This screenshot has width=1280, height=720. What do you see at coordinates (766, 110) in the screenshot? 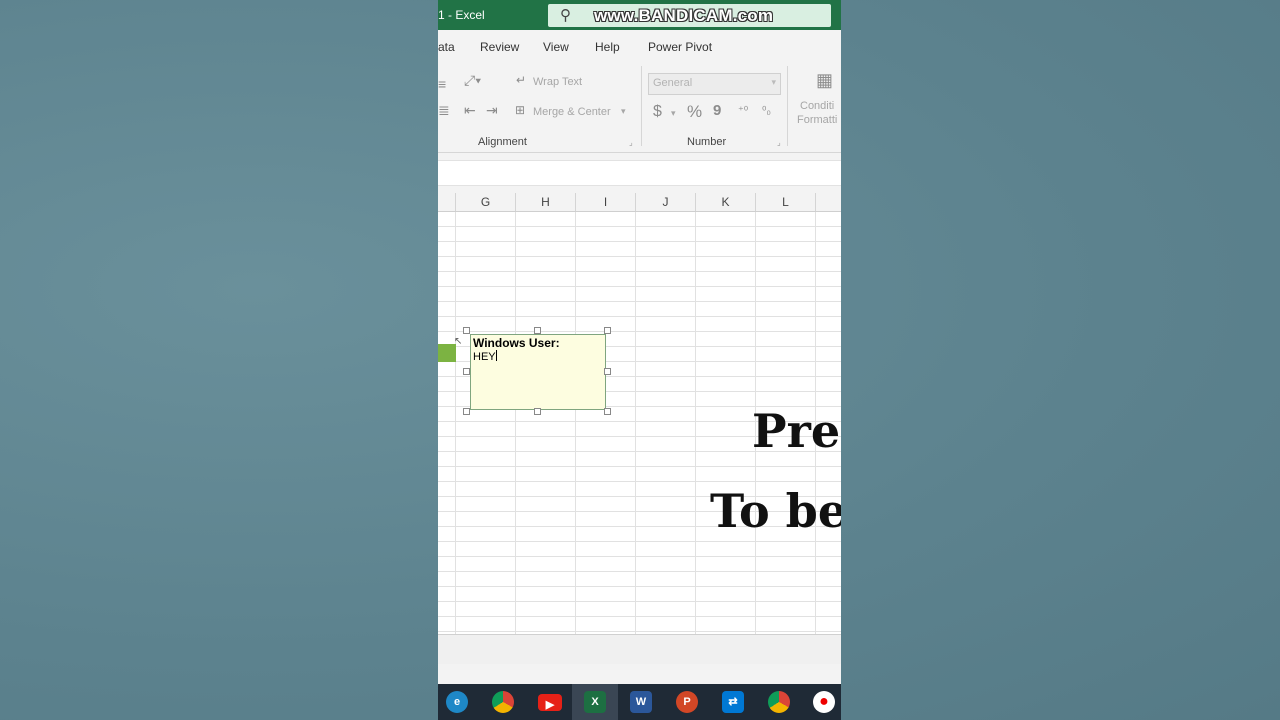
I see `decrease-decimal-icon: ⁰₀` at bounding box center [766, 110].